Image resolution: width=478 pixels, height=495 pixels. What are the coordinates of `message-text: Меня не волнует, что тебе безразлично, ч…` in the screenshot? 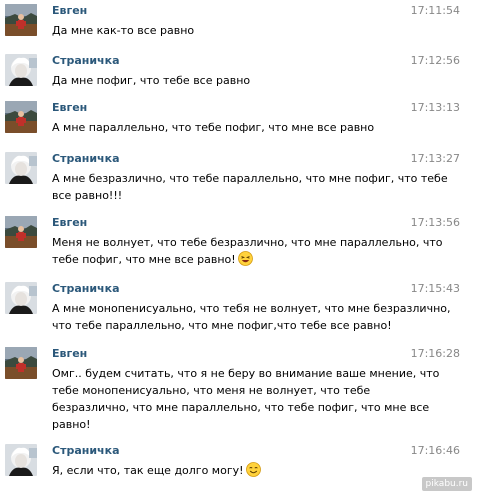 It's located at (247, 251).